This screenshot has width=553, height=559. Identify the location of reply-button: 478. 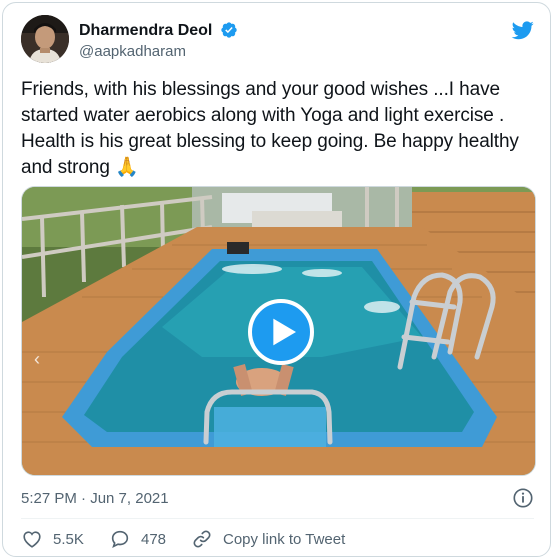
(137, 539).